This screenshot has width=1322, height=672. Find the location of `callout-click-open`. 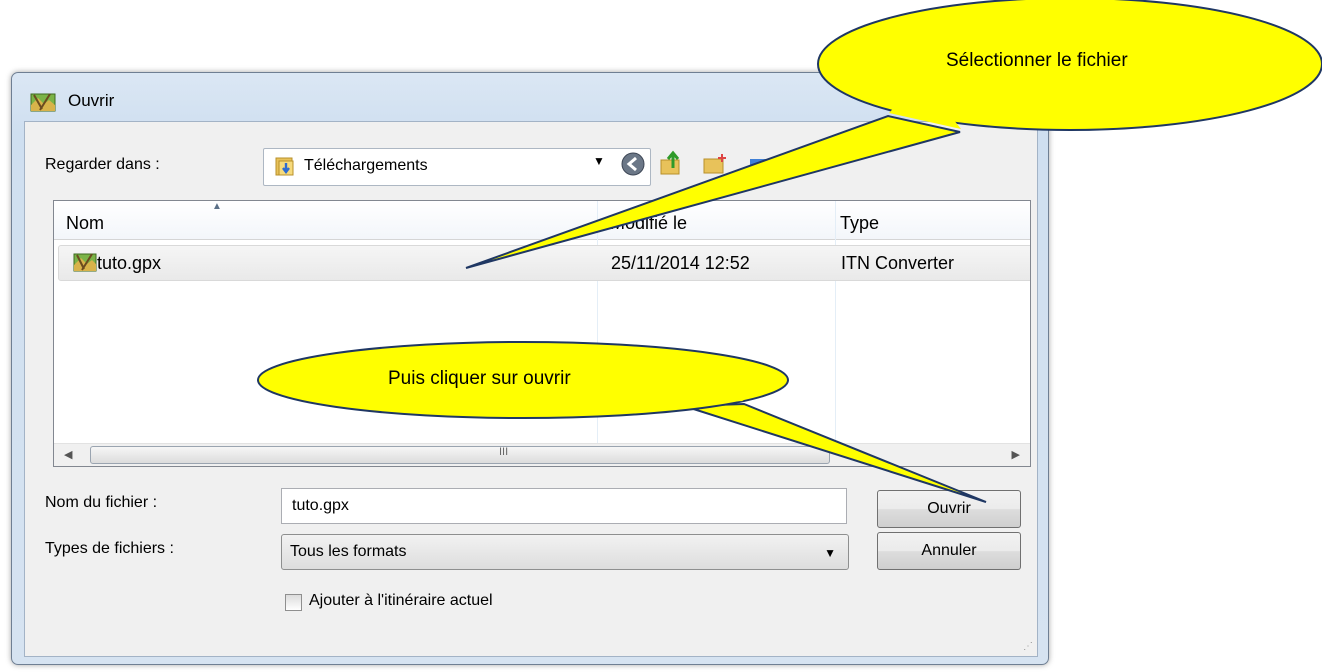

callout-click-open is located at coordinates (622, 422).